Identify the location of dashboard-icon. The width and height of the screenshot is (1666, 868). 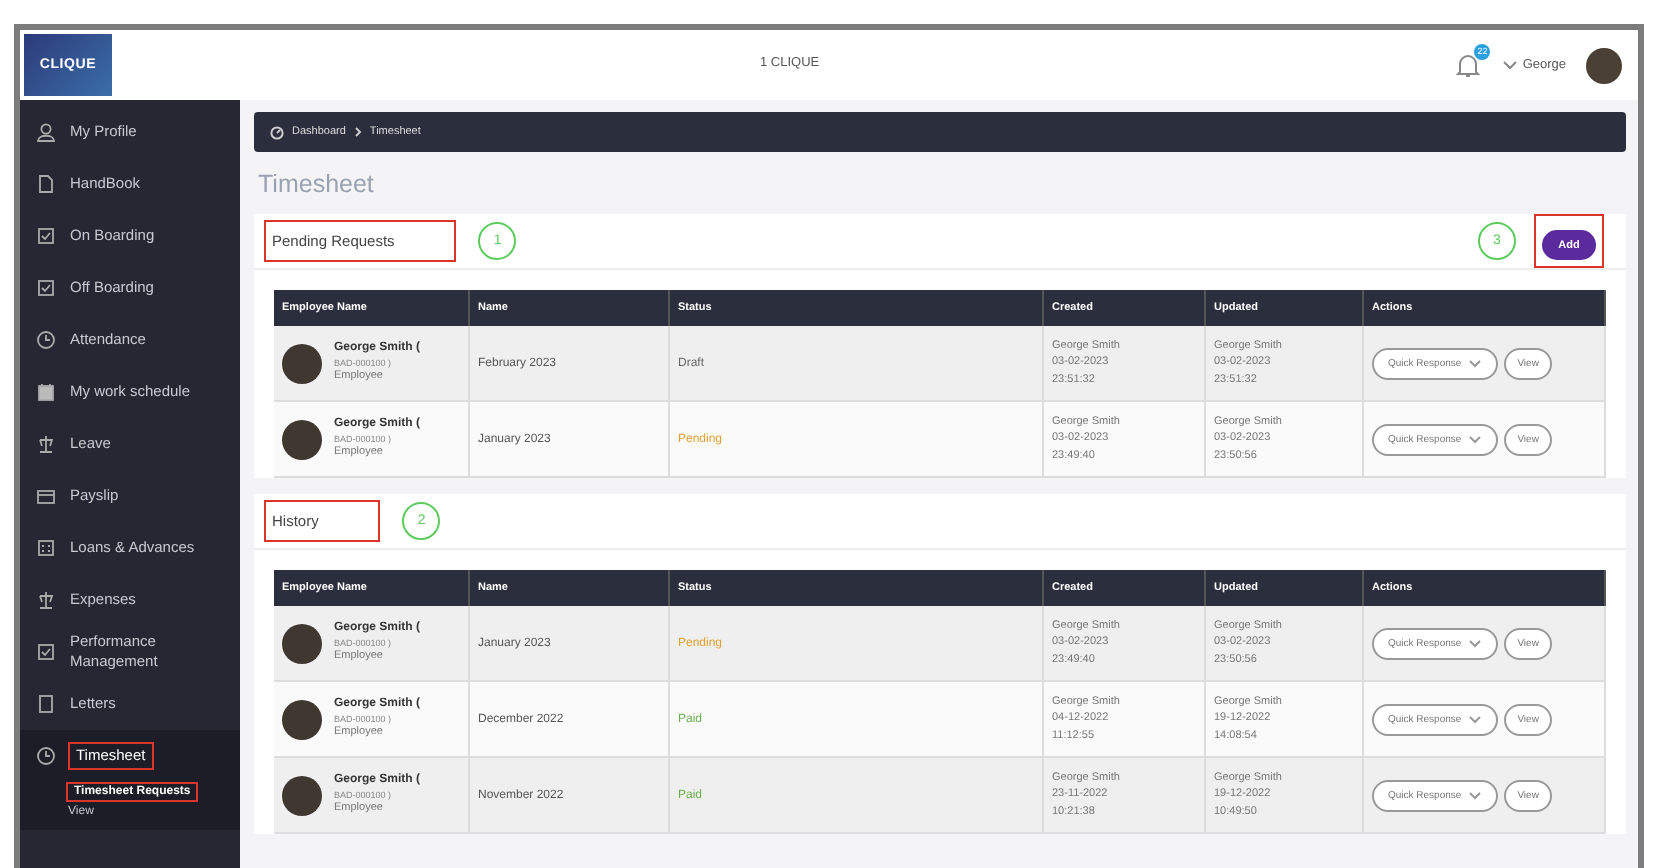
(277, 132).